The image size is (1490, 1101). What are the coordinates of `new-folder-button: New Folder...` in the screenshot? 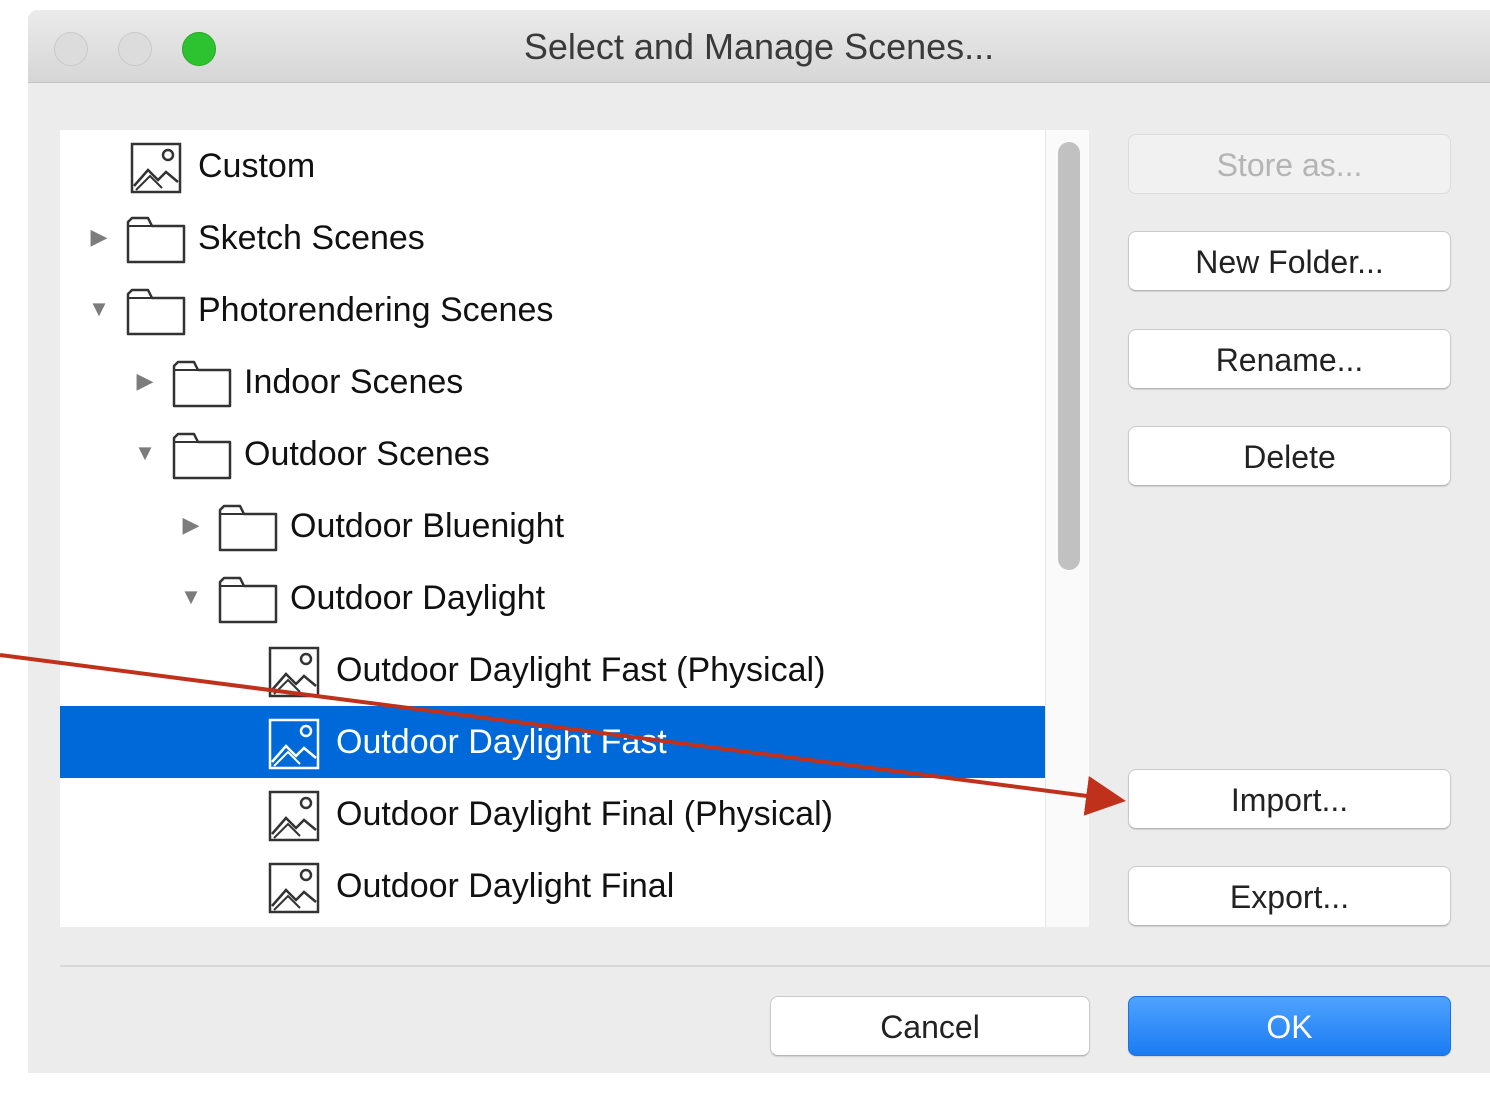 It's located at (1289, 261).